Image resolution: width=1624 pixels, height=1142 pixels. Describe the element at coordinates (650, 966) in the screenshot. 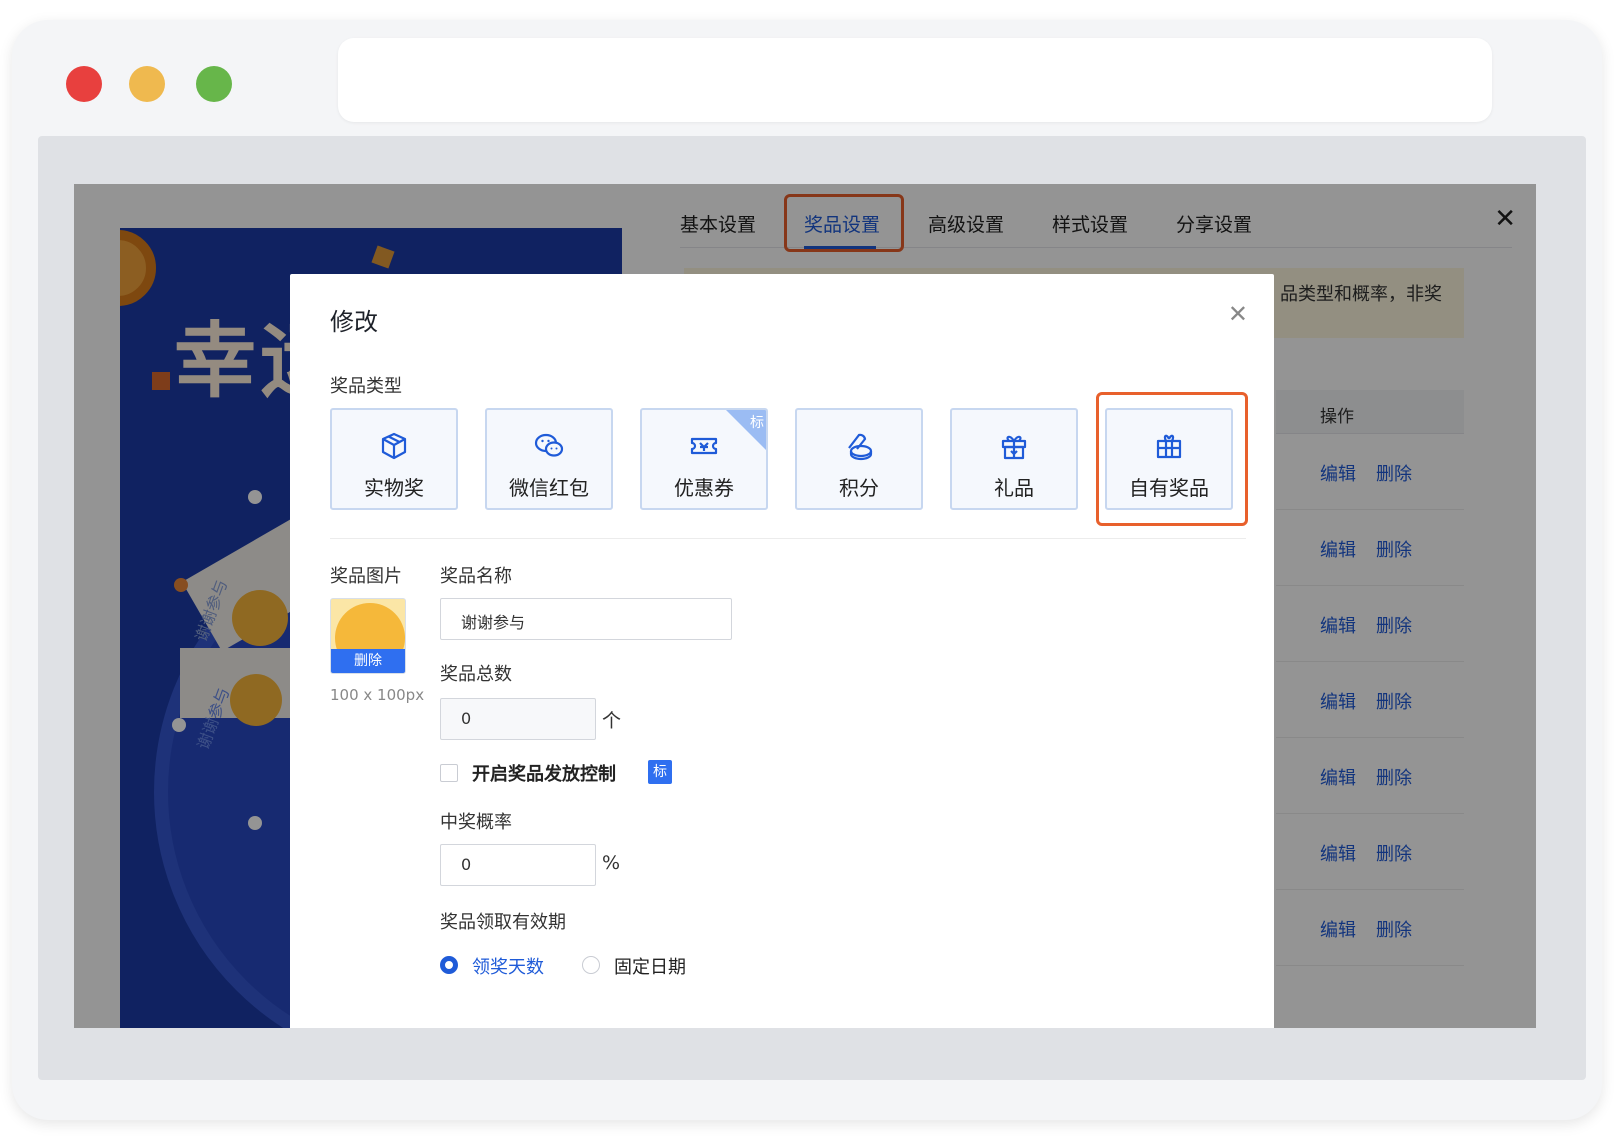

I see `validity-fixed-date-label: 固定日期` at that location.